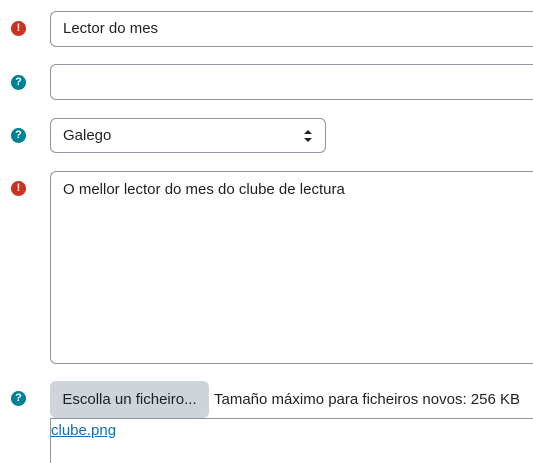  What do you see at coordinates (308, 136) in the screenshot?
I see `select-chevron-icon` at bounding box center [308, 136].